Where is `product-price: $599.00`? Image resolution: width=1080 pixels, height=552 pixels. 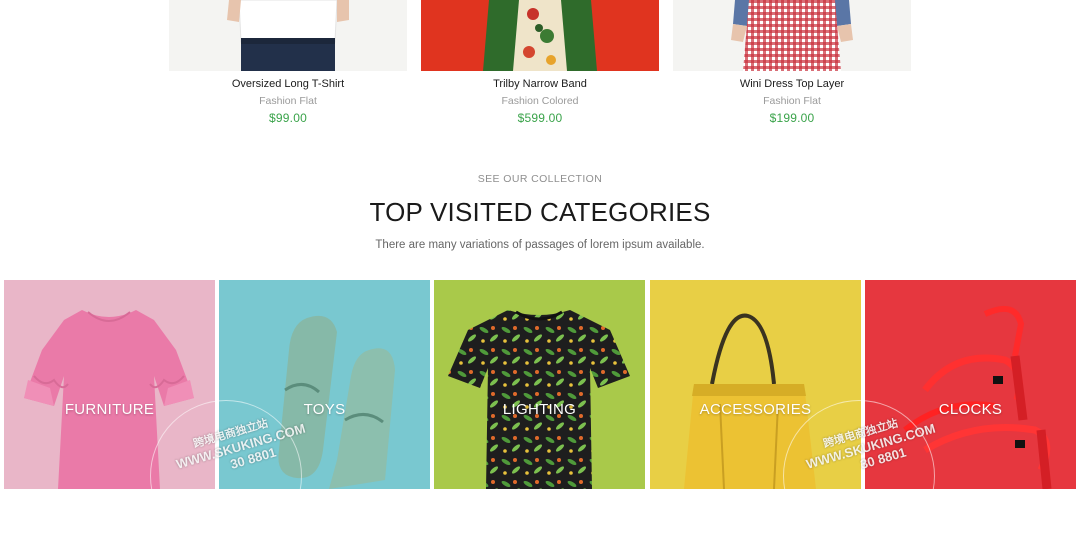
product-price: $599.00 is located at coordinates (540, 118).